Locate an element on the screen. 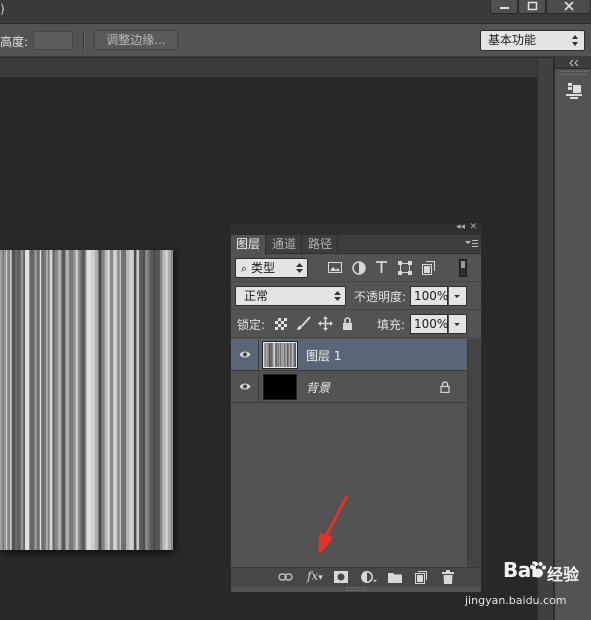 Image resolution: width=591 pixels, height=620 pixels. panel-title-bar: ◂◂ ✕ is located at coordinates (356, 228).